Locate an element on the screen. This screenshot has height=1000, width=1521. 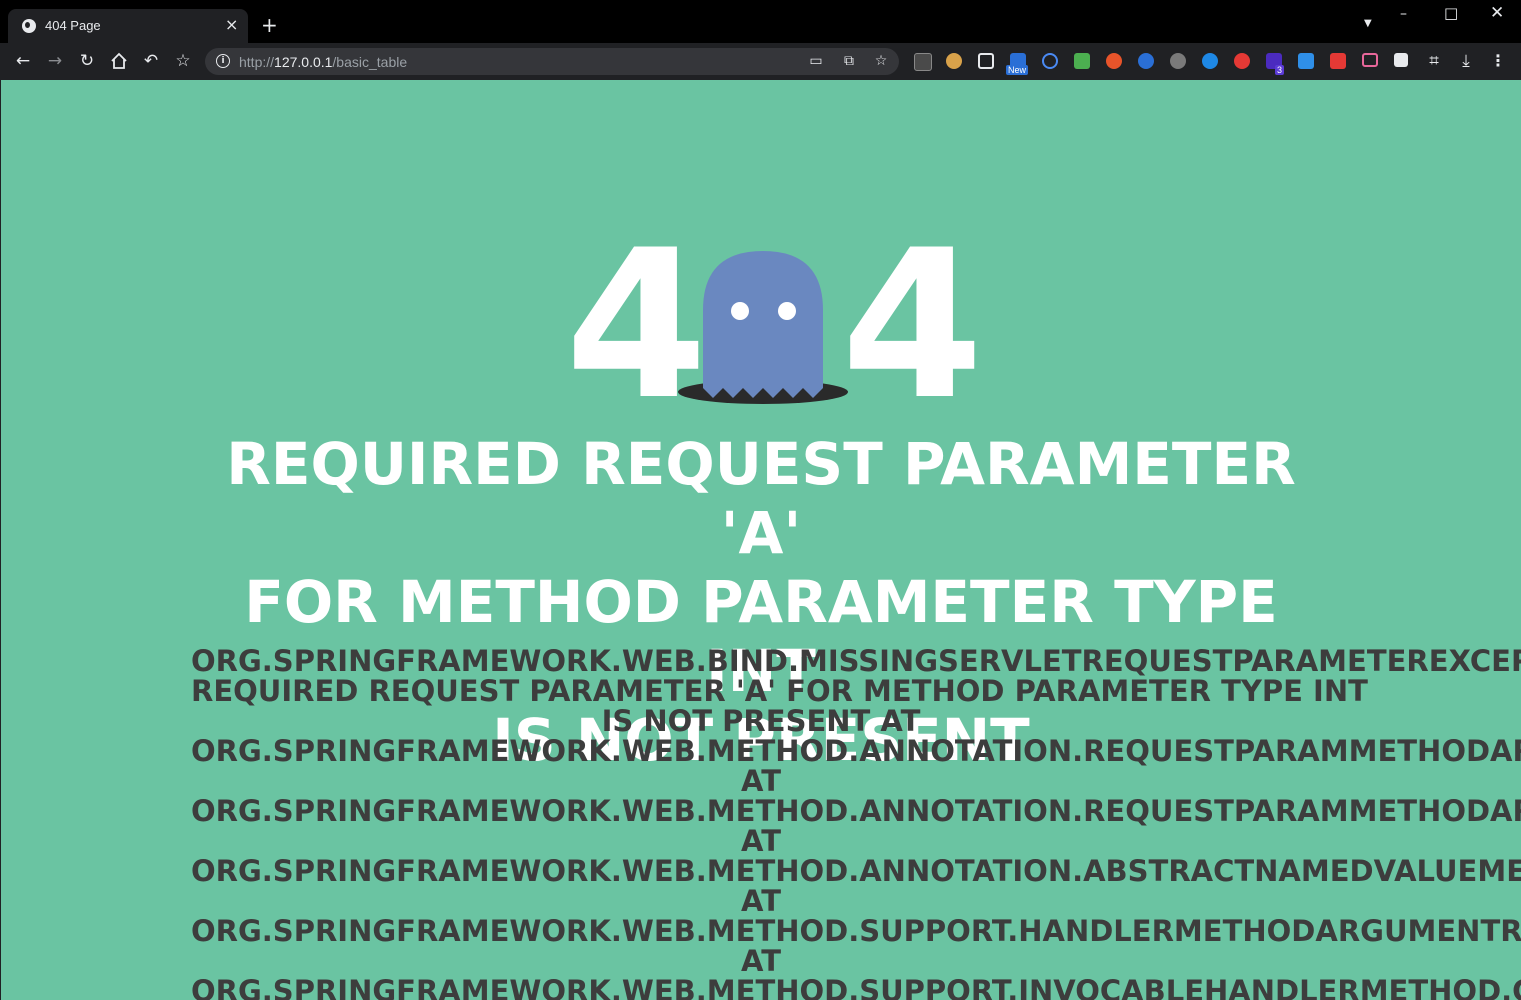
bookmark-star-icon: ☆ is located at coordinates (881, 61).